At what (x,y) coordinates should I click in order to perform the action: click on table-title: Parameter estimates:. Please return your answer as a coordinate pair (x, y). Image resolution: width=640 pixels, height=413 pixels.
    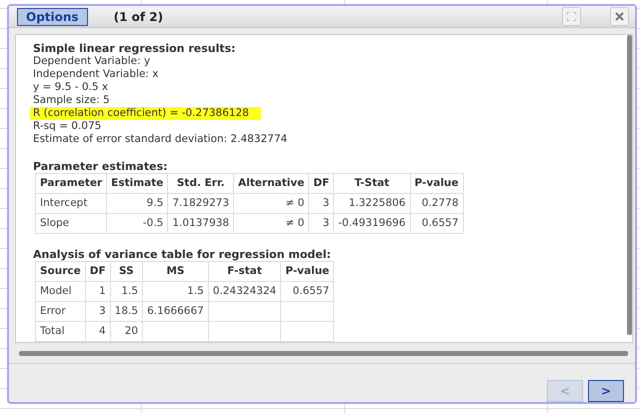
    Looking at the image, I should click on (101, 166).